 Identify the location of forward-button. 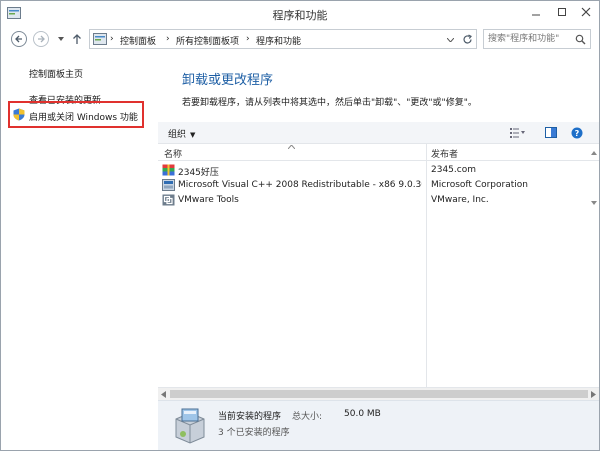
(41, 39).